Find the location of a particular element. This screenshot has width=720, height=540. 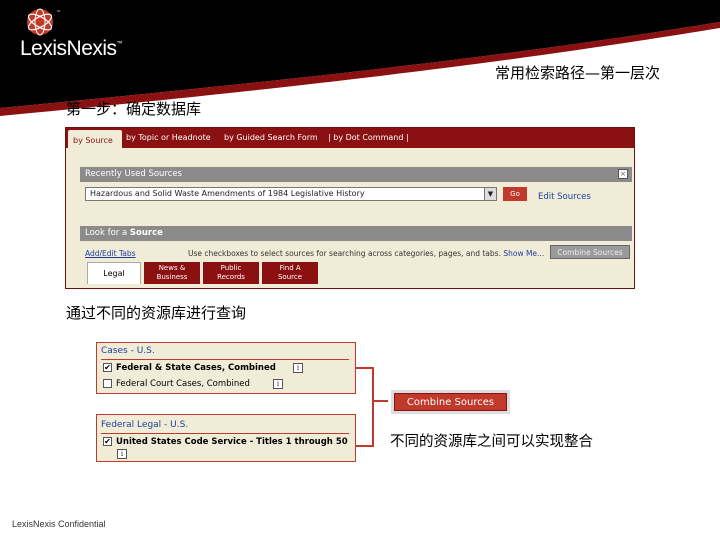

source-row-federal-state-cases: ✔ Federal & State Cases, Combined is located at coordinates (189, 368).